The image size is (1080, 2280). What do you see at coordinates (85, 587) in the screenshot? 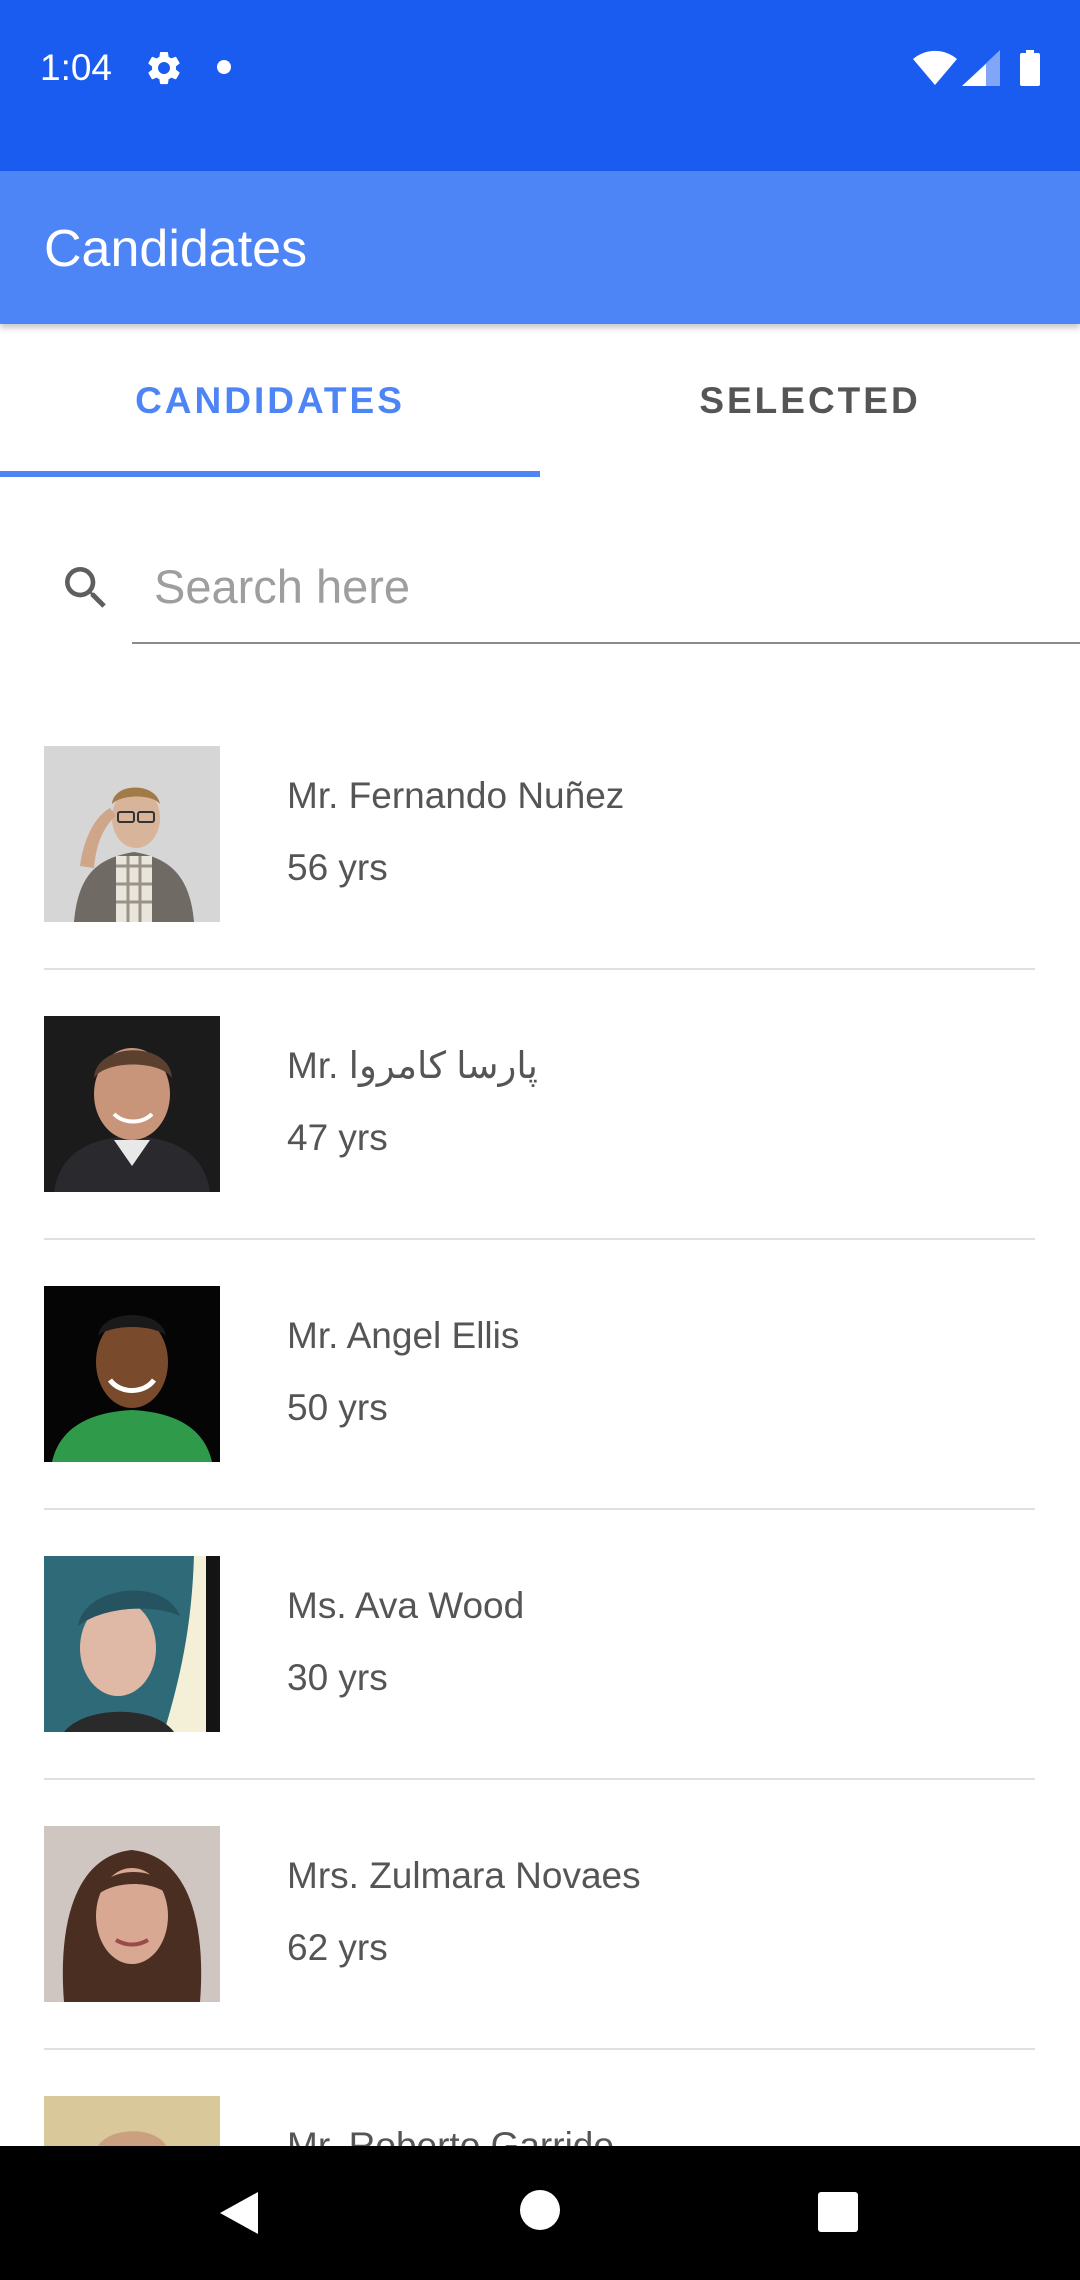
I see `search-icon` at bounding box center [85, 587].